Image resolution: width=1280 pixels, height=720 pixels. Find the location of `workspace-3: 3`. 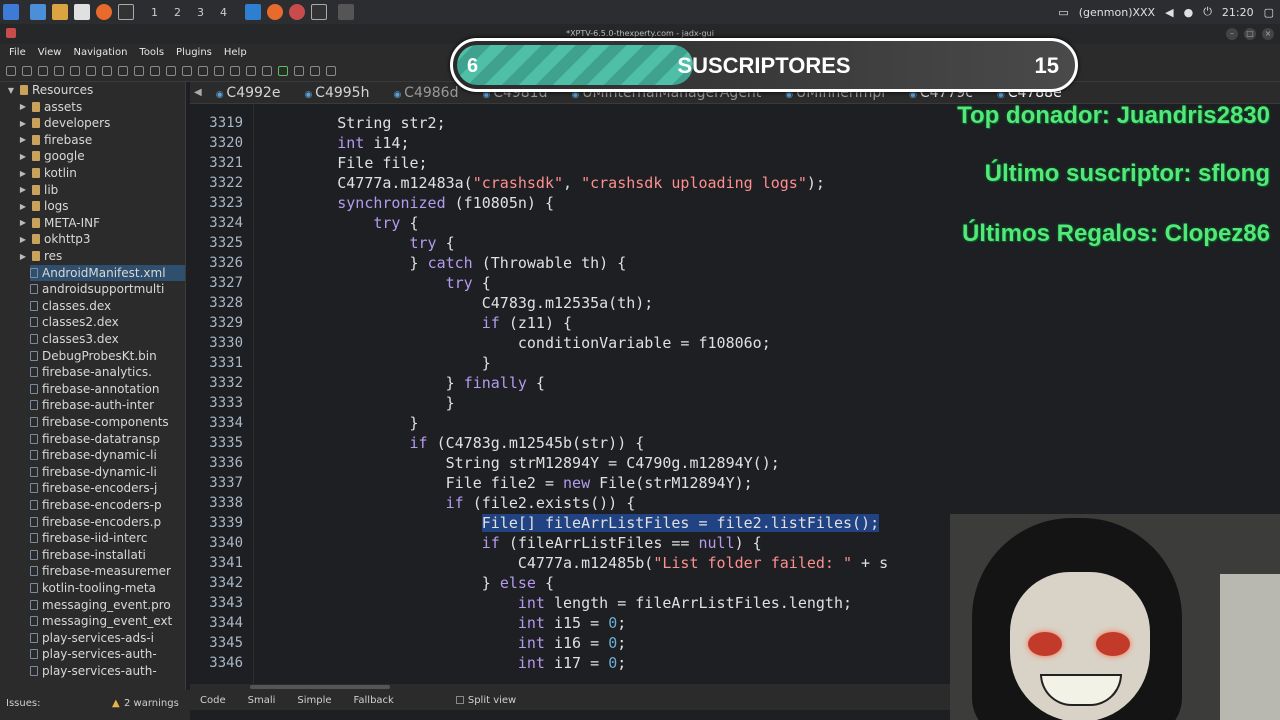

workspace-3: 3 is located at coordinates (200, 12).